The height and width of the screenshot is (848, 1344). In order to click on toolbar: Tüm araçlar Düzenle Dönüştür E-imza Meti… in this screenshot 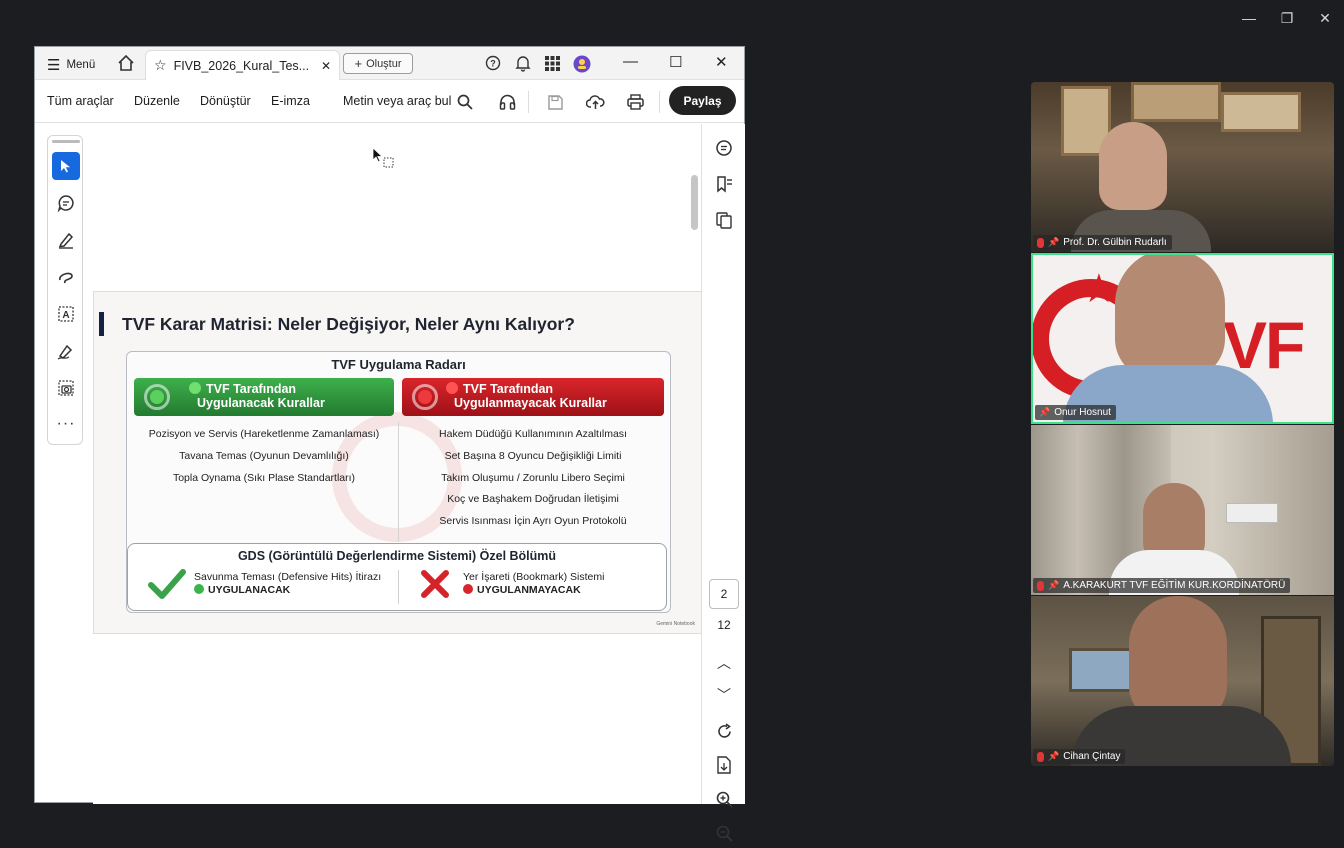, I will do `click(389, 102)`.